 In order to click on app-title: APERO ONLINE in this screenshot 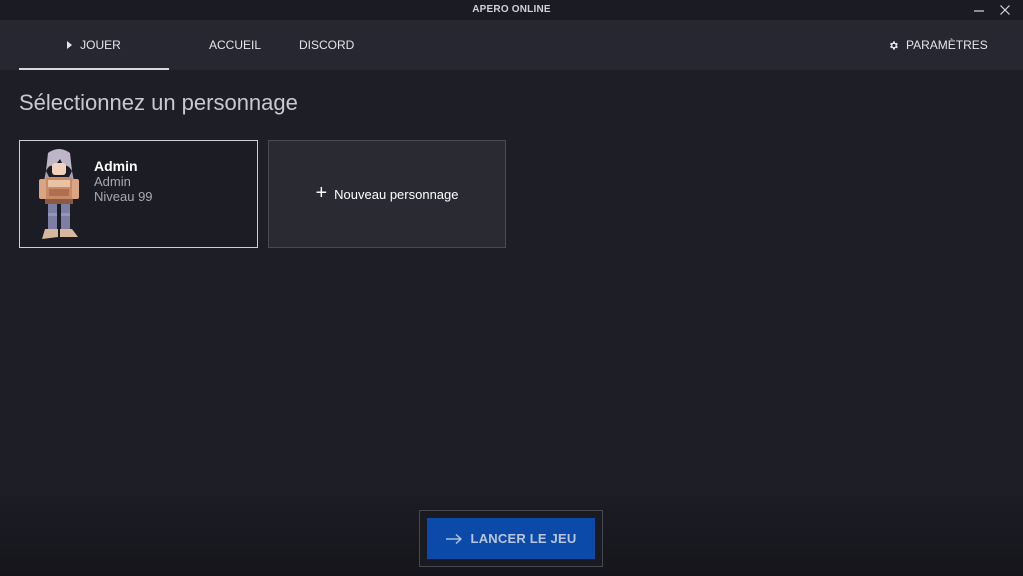, I will do `click(511, 9)`.